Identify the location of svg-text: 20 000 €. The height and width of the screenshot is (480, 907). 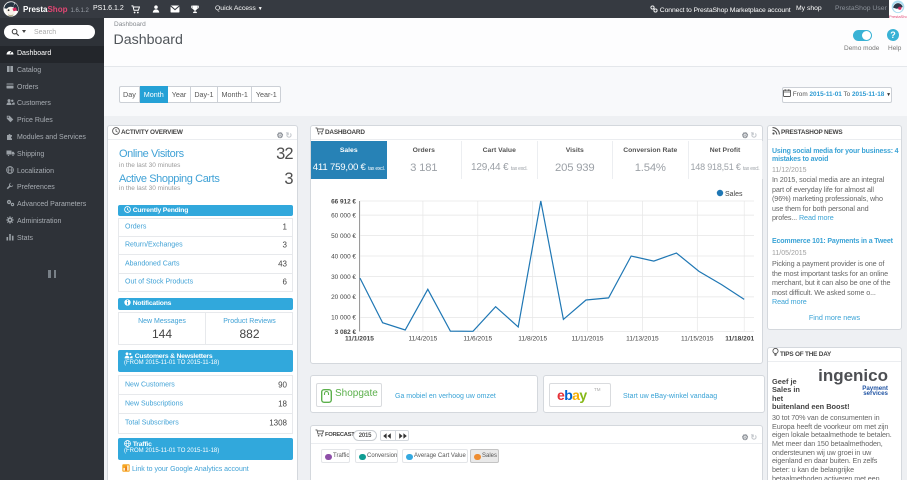
(343, 297).